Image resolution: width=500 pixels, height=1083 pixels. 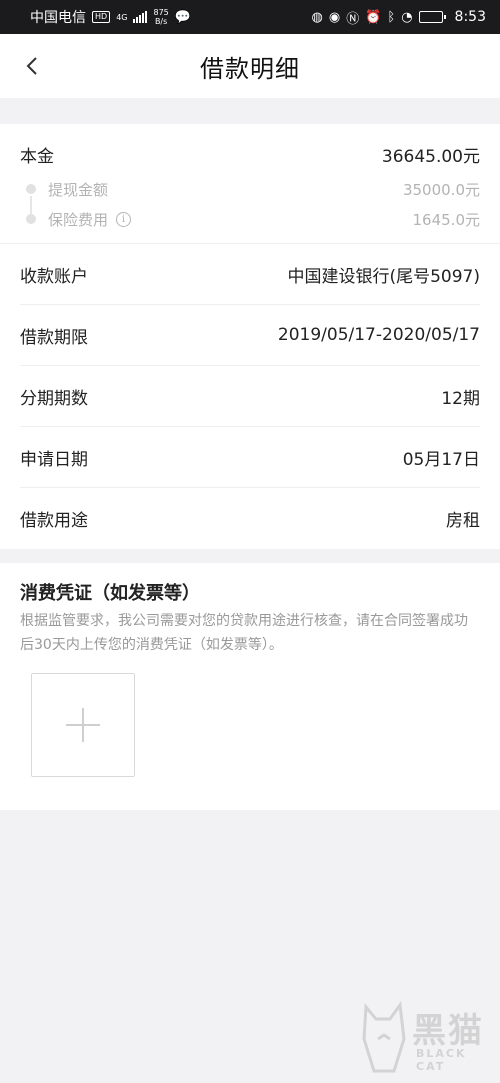 What do you see at coordinates (383, 276) in the screenshot?
I see `row-value: 中国建设银行(尾号5097)` at bounding box center [383, 276].